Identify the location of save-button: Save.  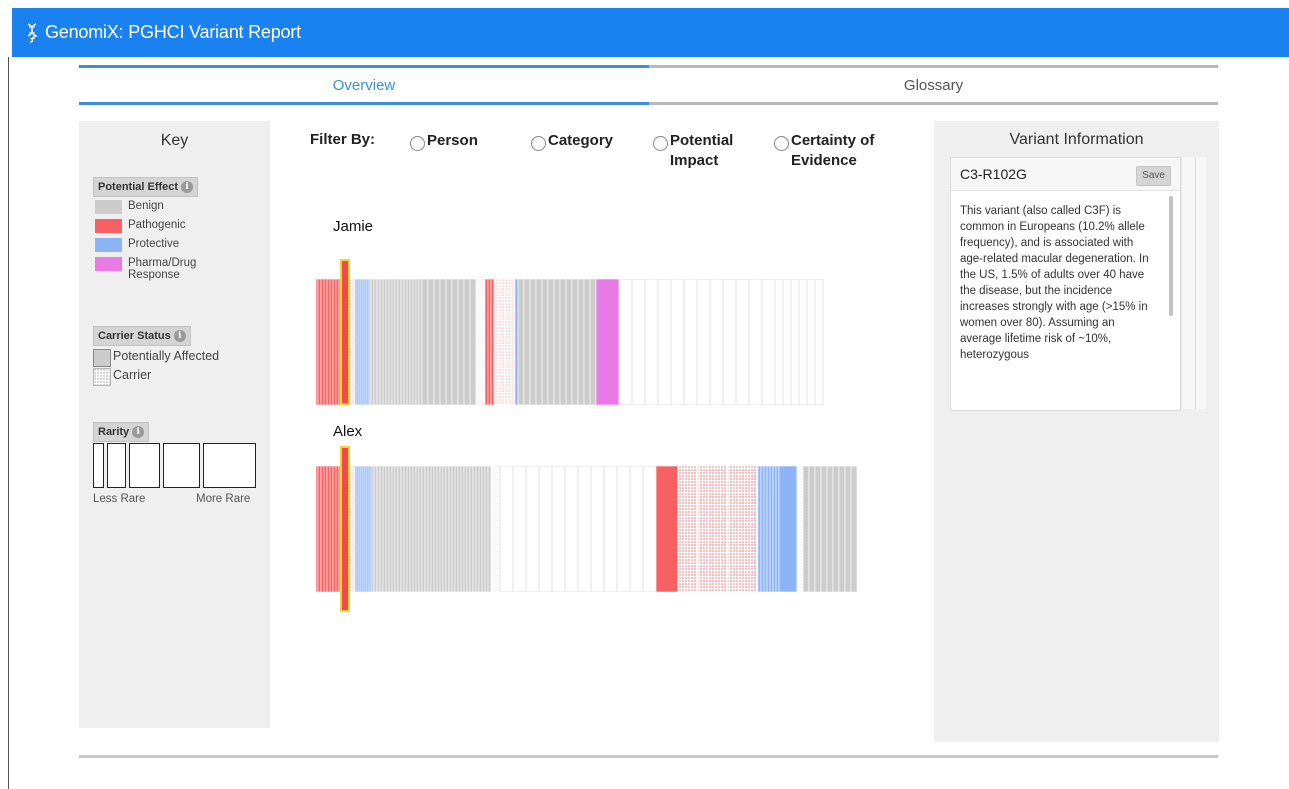
(1153, 176).